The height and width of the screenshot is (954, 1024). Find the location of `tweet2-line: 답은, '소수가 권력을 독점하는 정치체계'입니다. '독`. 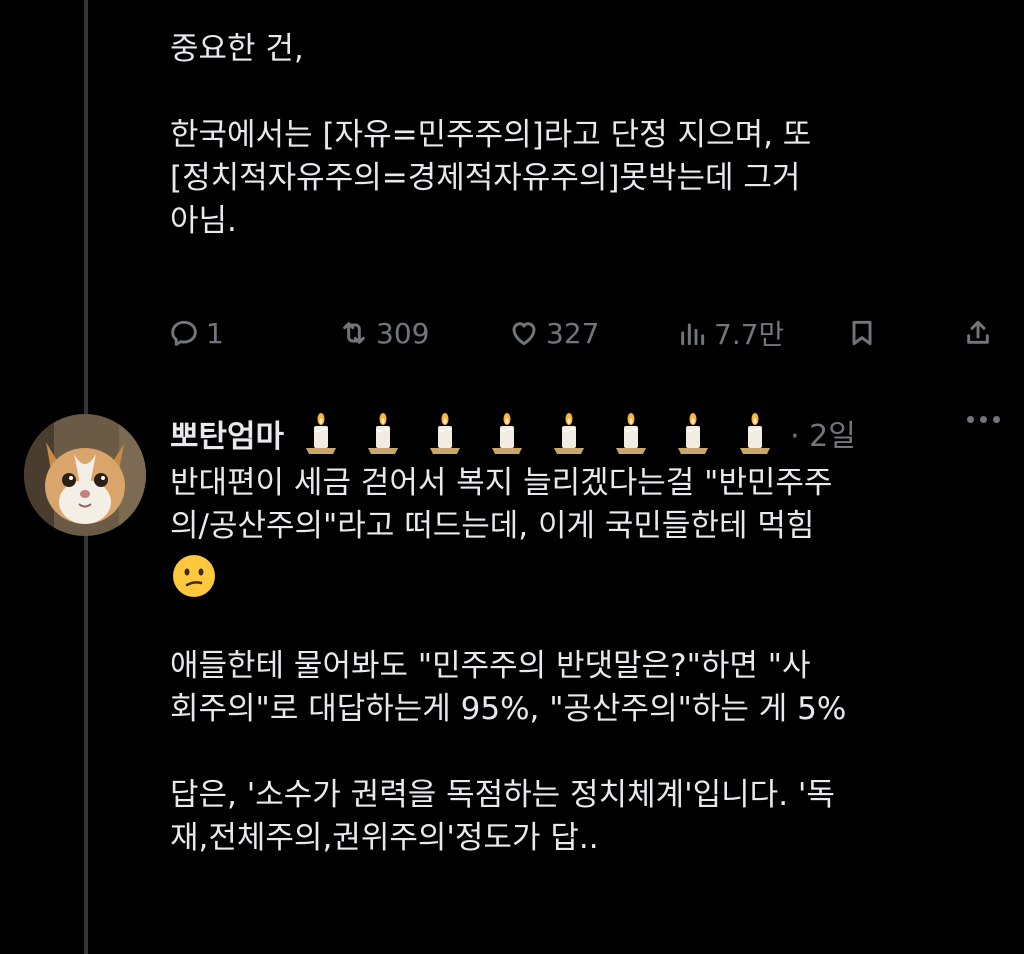

tweet2-line: 답은, '소수가 권력을 독점하는 정치체계'입니다. '독 is located at coordinates (502, 795).